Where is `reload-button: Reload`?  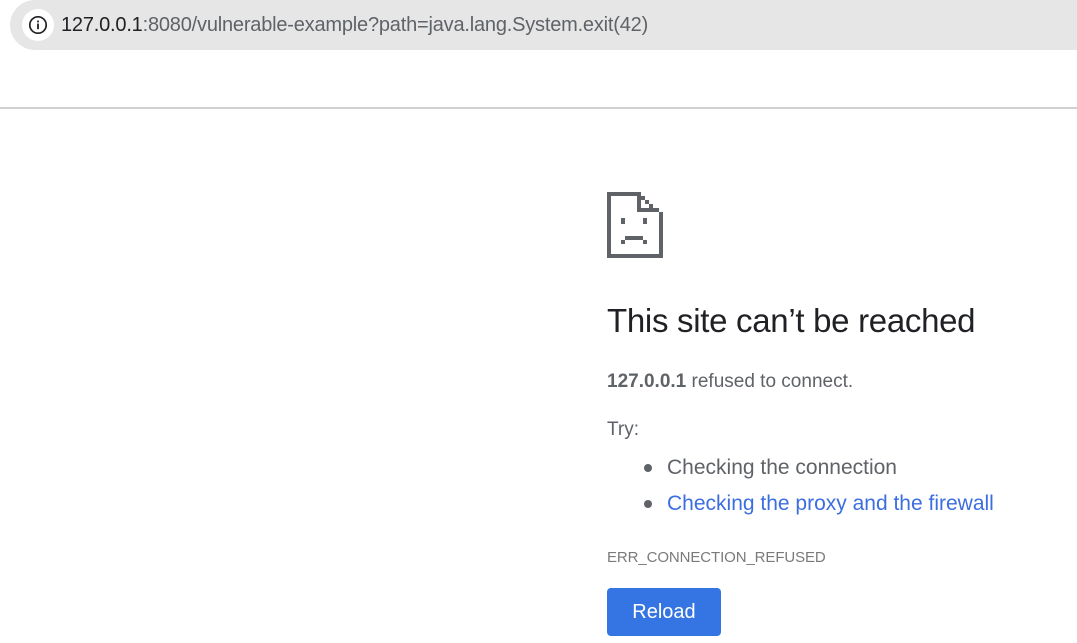
reload-button: Reload is located at coordinates (664, 612).